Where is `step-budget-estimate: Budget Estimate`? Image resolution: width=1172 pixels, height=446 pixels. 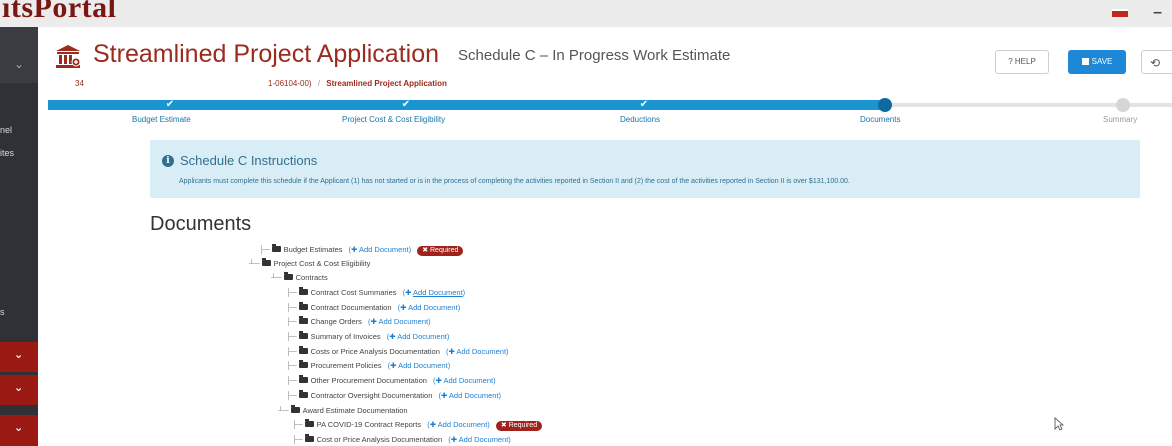 step-budget-estimate: Budget Estimate is located at coordinates (161, 119).